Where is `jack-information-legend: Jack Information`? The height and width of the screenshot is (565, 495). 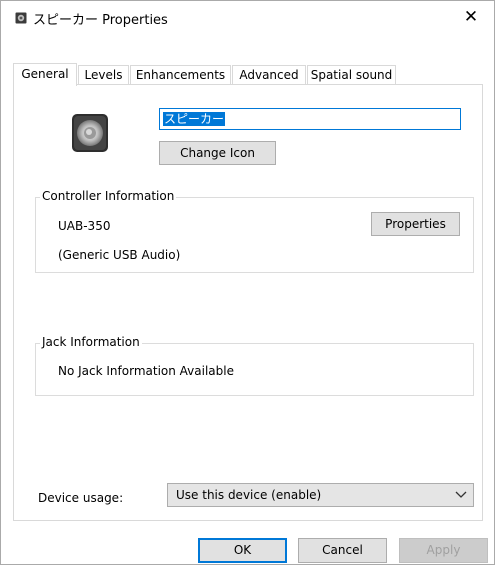
jack-information-legend: Jack Information is located at coordinates (91, 342).